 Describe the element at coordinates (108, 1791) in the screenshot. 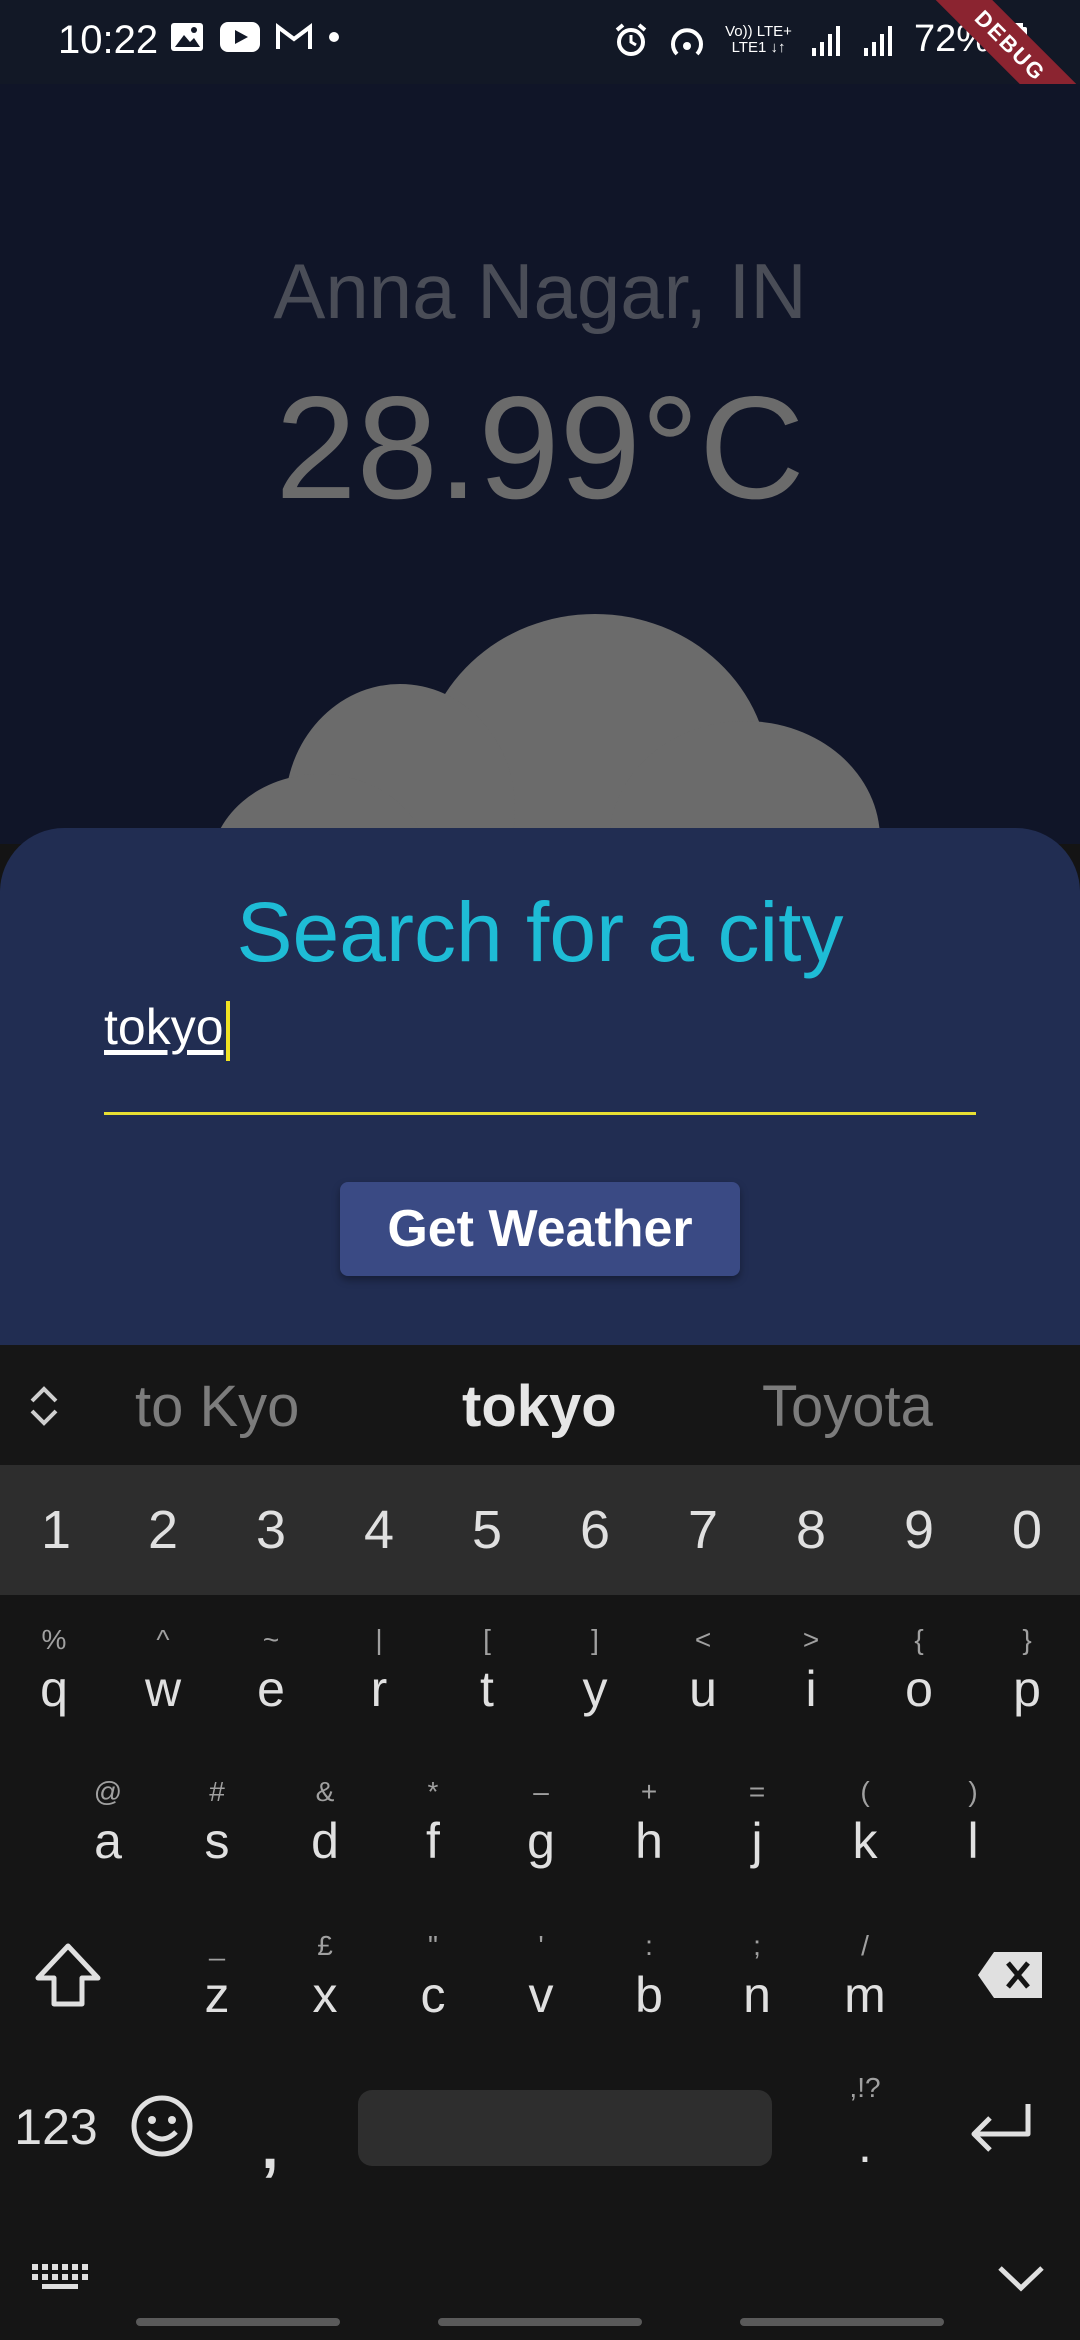

I see `key-a-alt: @` at that location.